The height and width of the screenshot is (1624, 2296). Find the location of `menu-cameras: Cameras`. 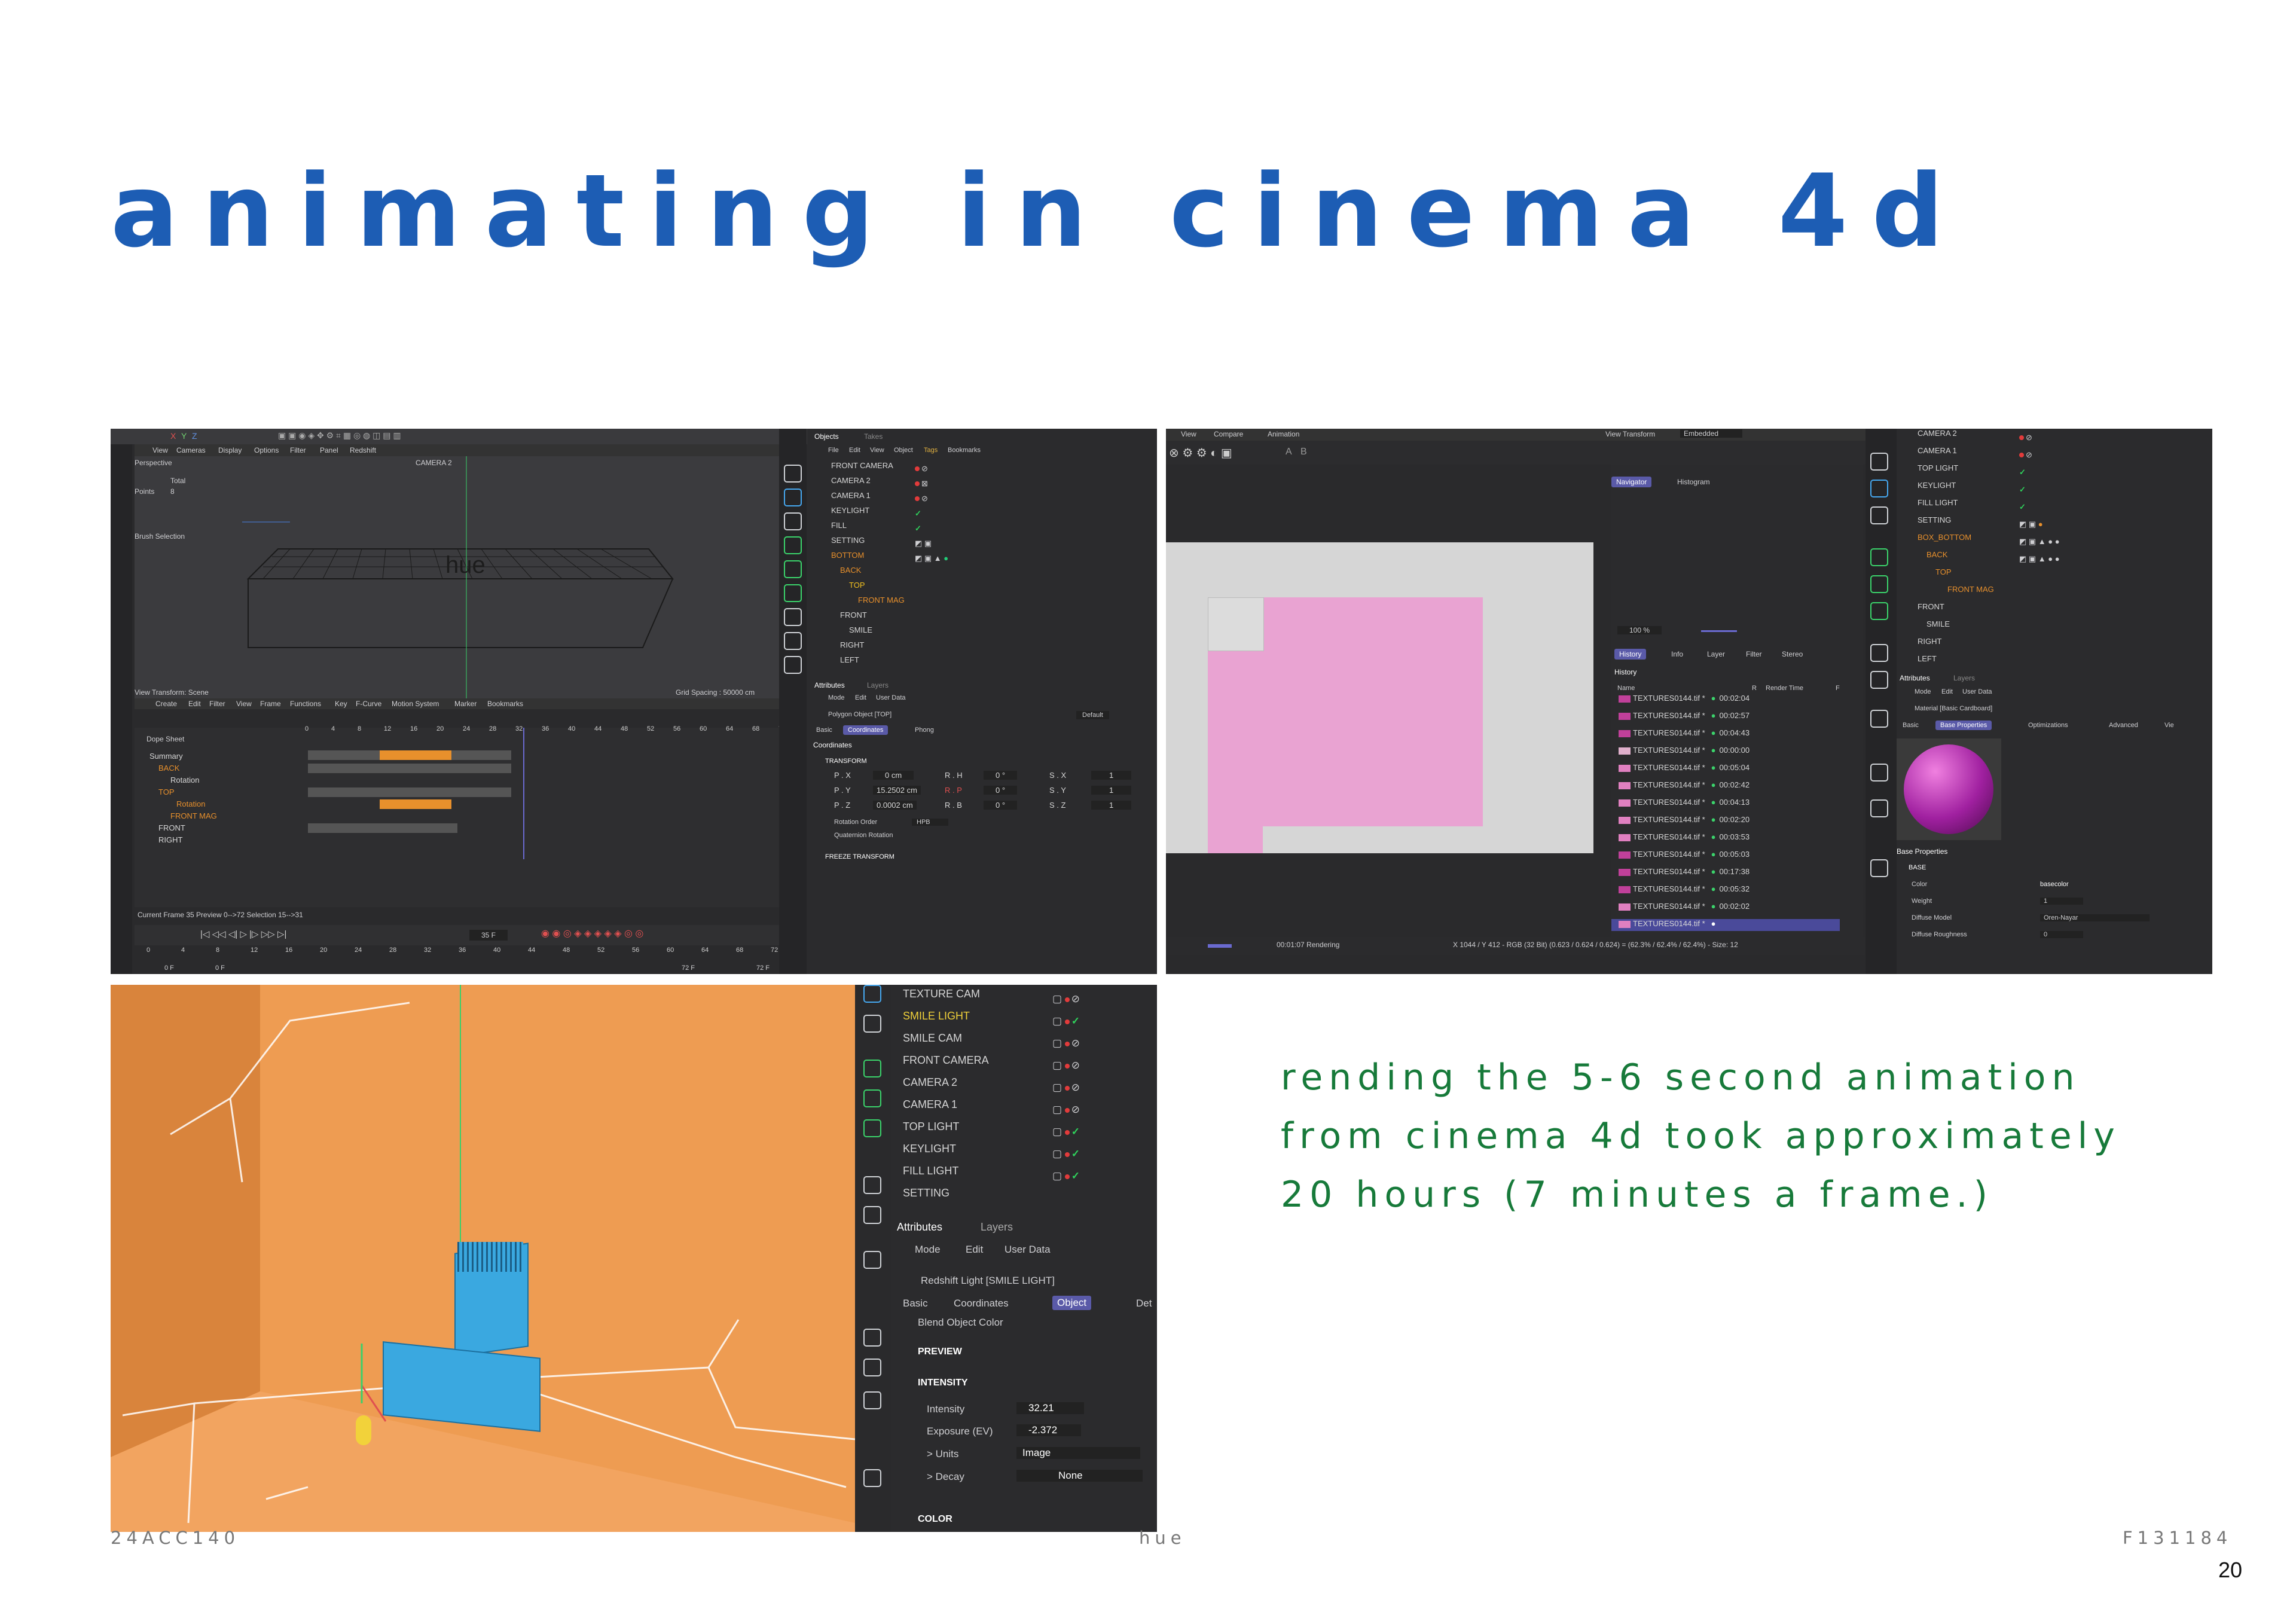

menu-cameras: Cameras is located at coordinates (191, 450).